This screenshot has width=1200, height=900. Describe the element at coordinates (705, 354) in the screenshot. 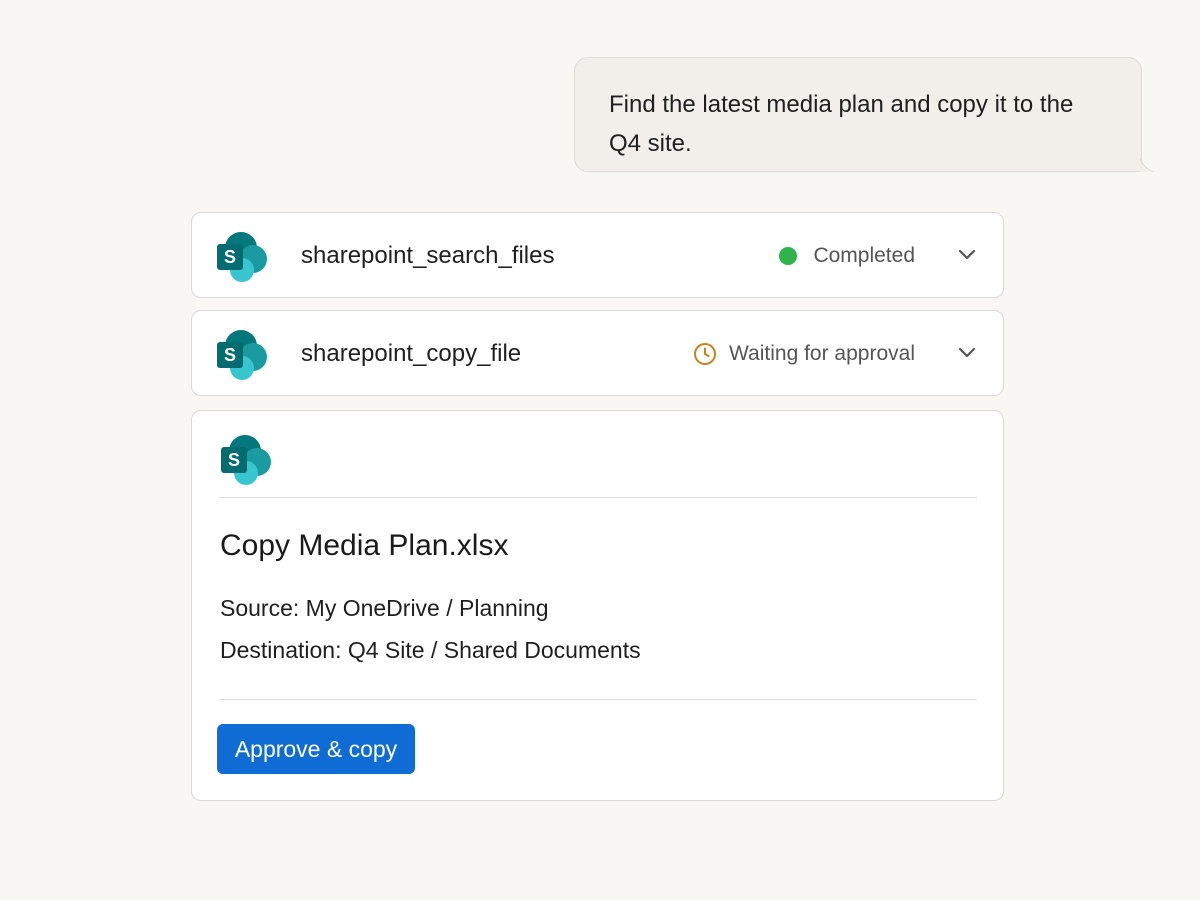

I see `clock-icon` at that location.